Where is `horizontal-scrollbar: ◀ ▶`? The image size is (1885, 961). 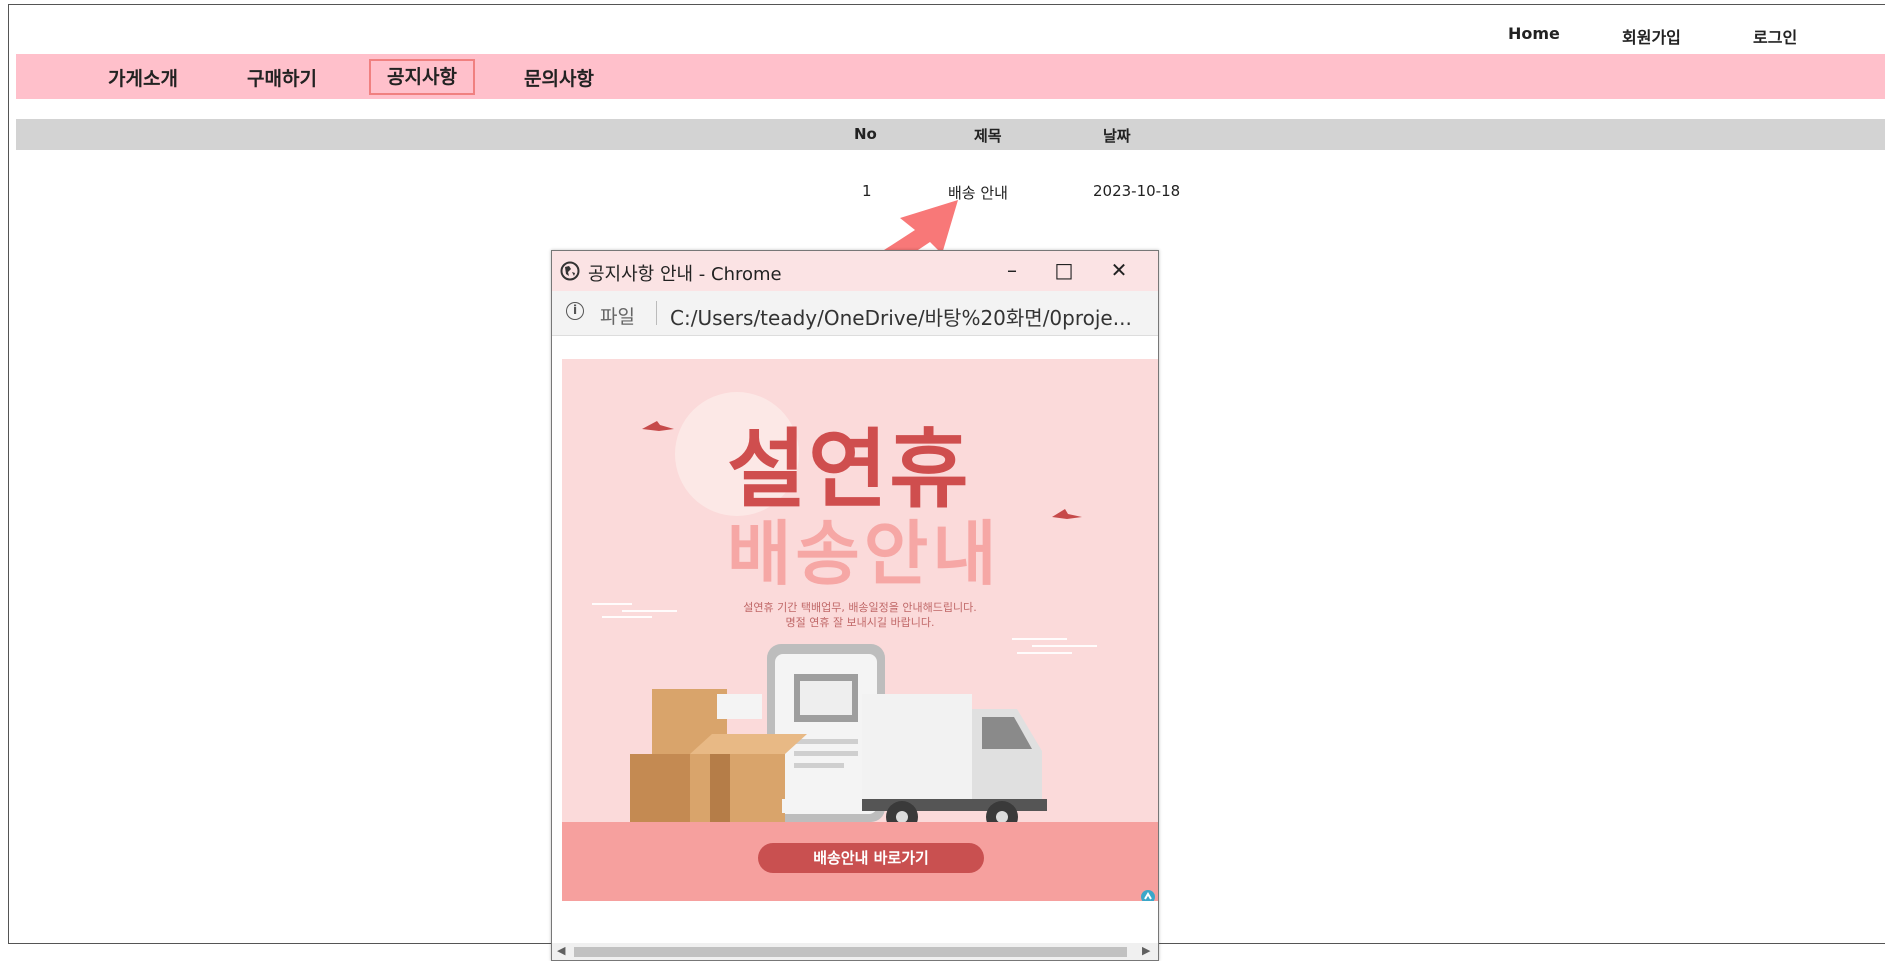
horizontal-scrollbar: ◀ ▶ is located at coordinates (855, 951).